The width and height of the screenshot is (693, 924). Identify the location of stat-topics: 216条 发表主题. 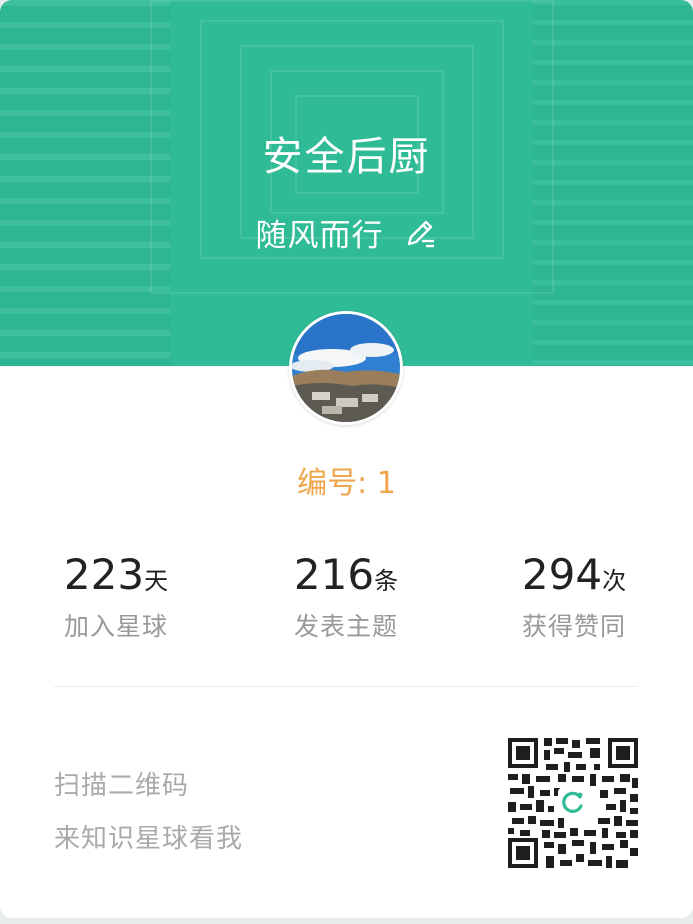
(346, 596).